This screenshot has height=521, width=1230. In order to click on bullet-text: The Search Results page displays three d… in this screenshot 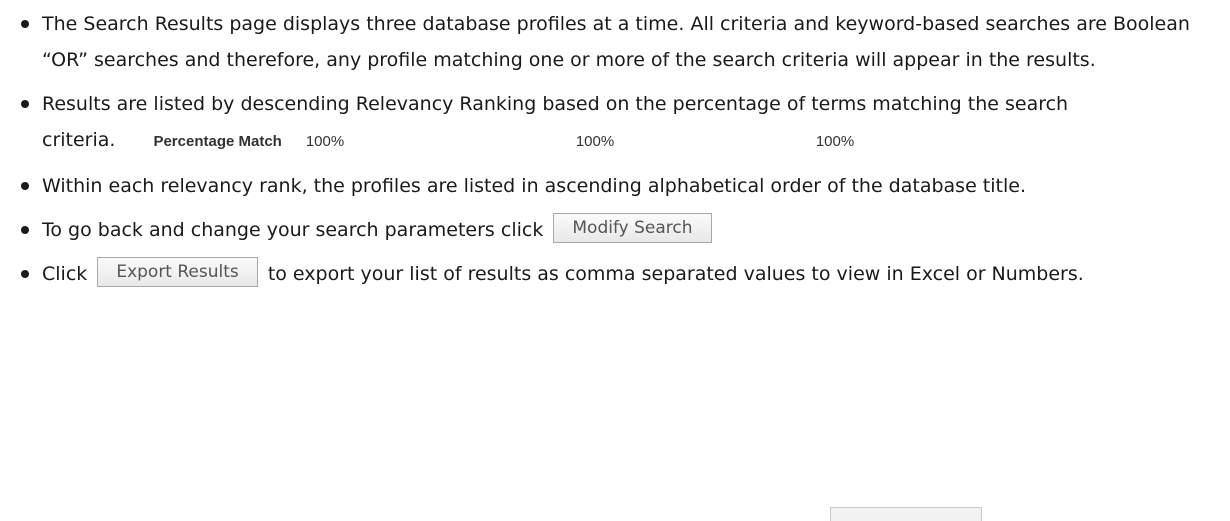, I will do `click(616, 42)`.